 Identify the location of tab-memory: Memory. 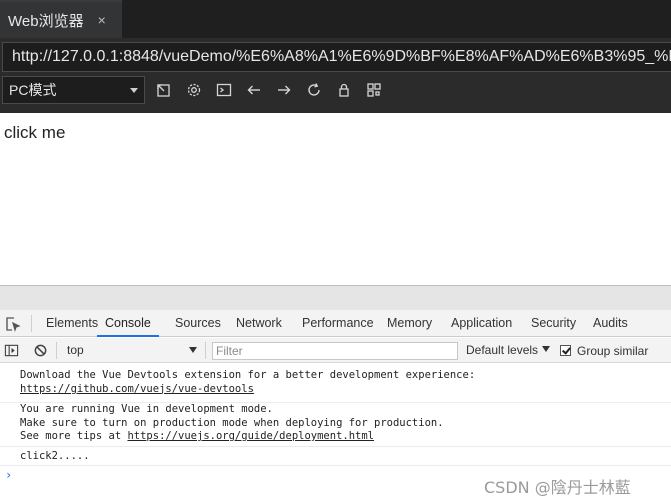
(409, 323).